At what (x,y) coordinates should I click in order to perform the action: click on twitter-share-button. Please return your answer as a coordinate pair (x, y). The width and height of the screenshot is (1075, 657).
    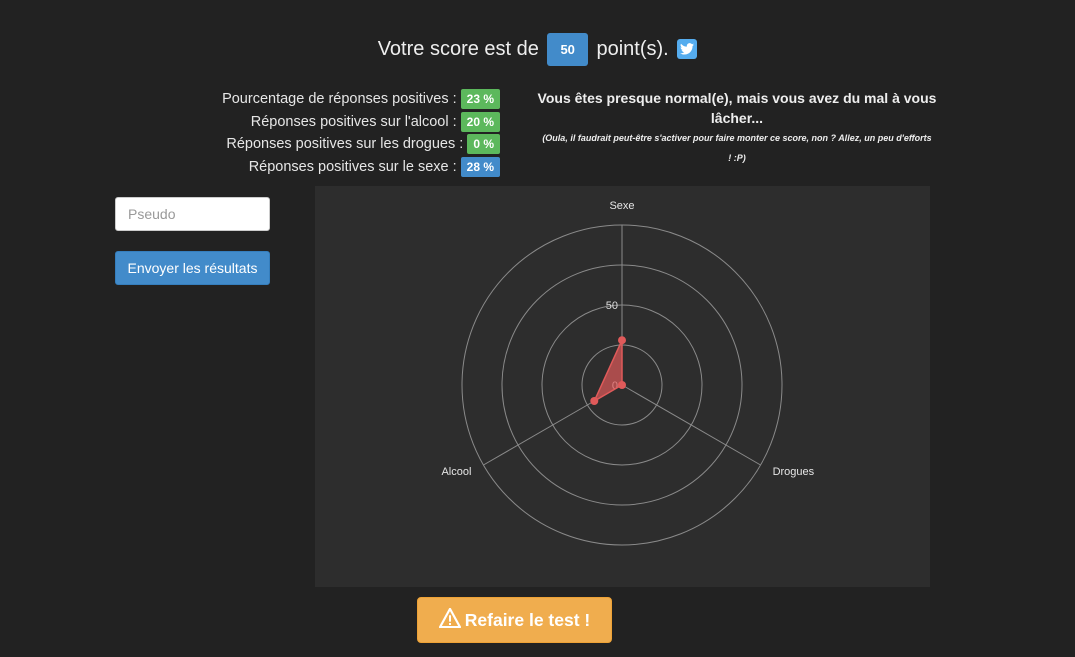
    Looking at the image, I should click on (687, 48).